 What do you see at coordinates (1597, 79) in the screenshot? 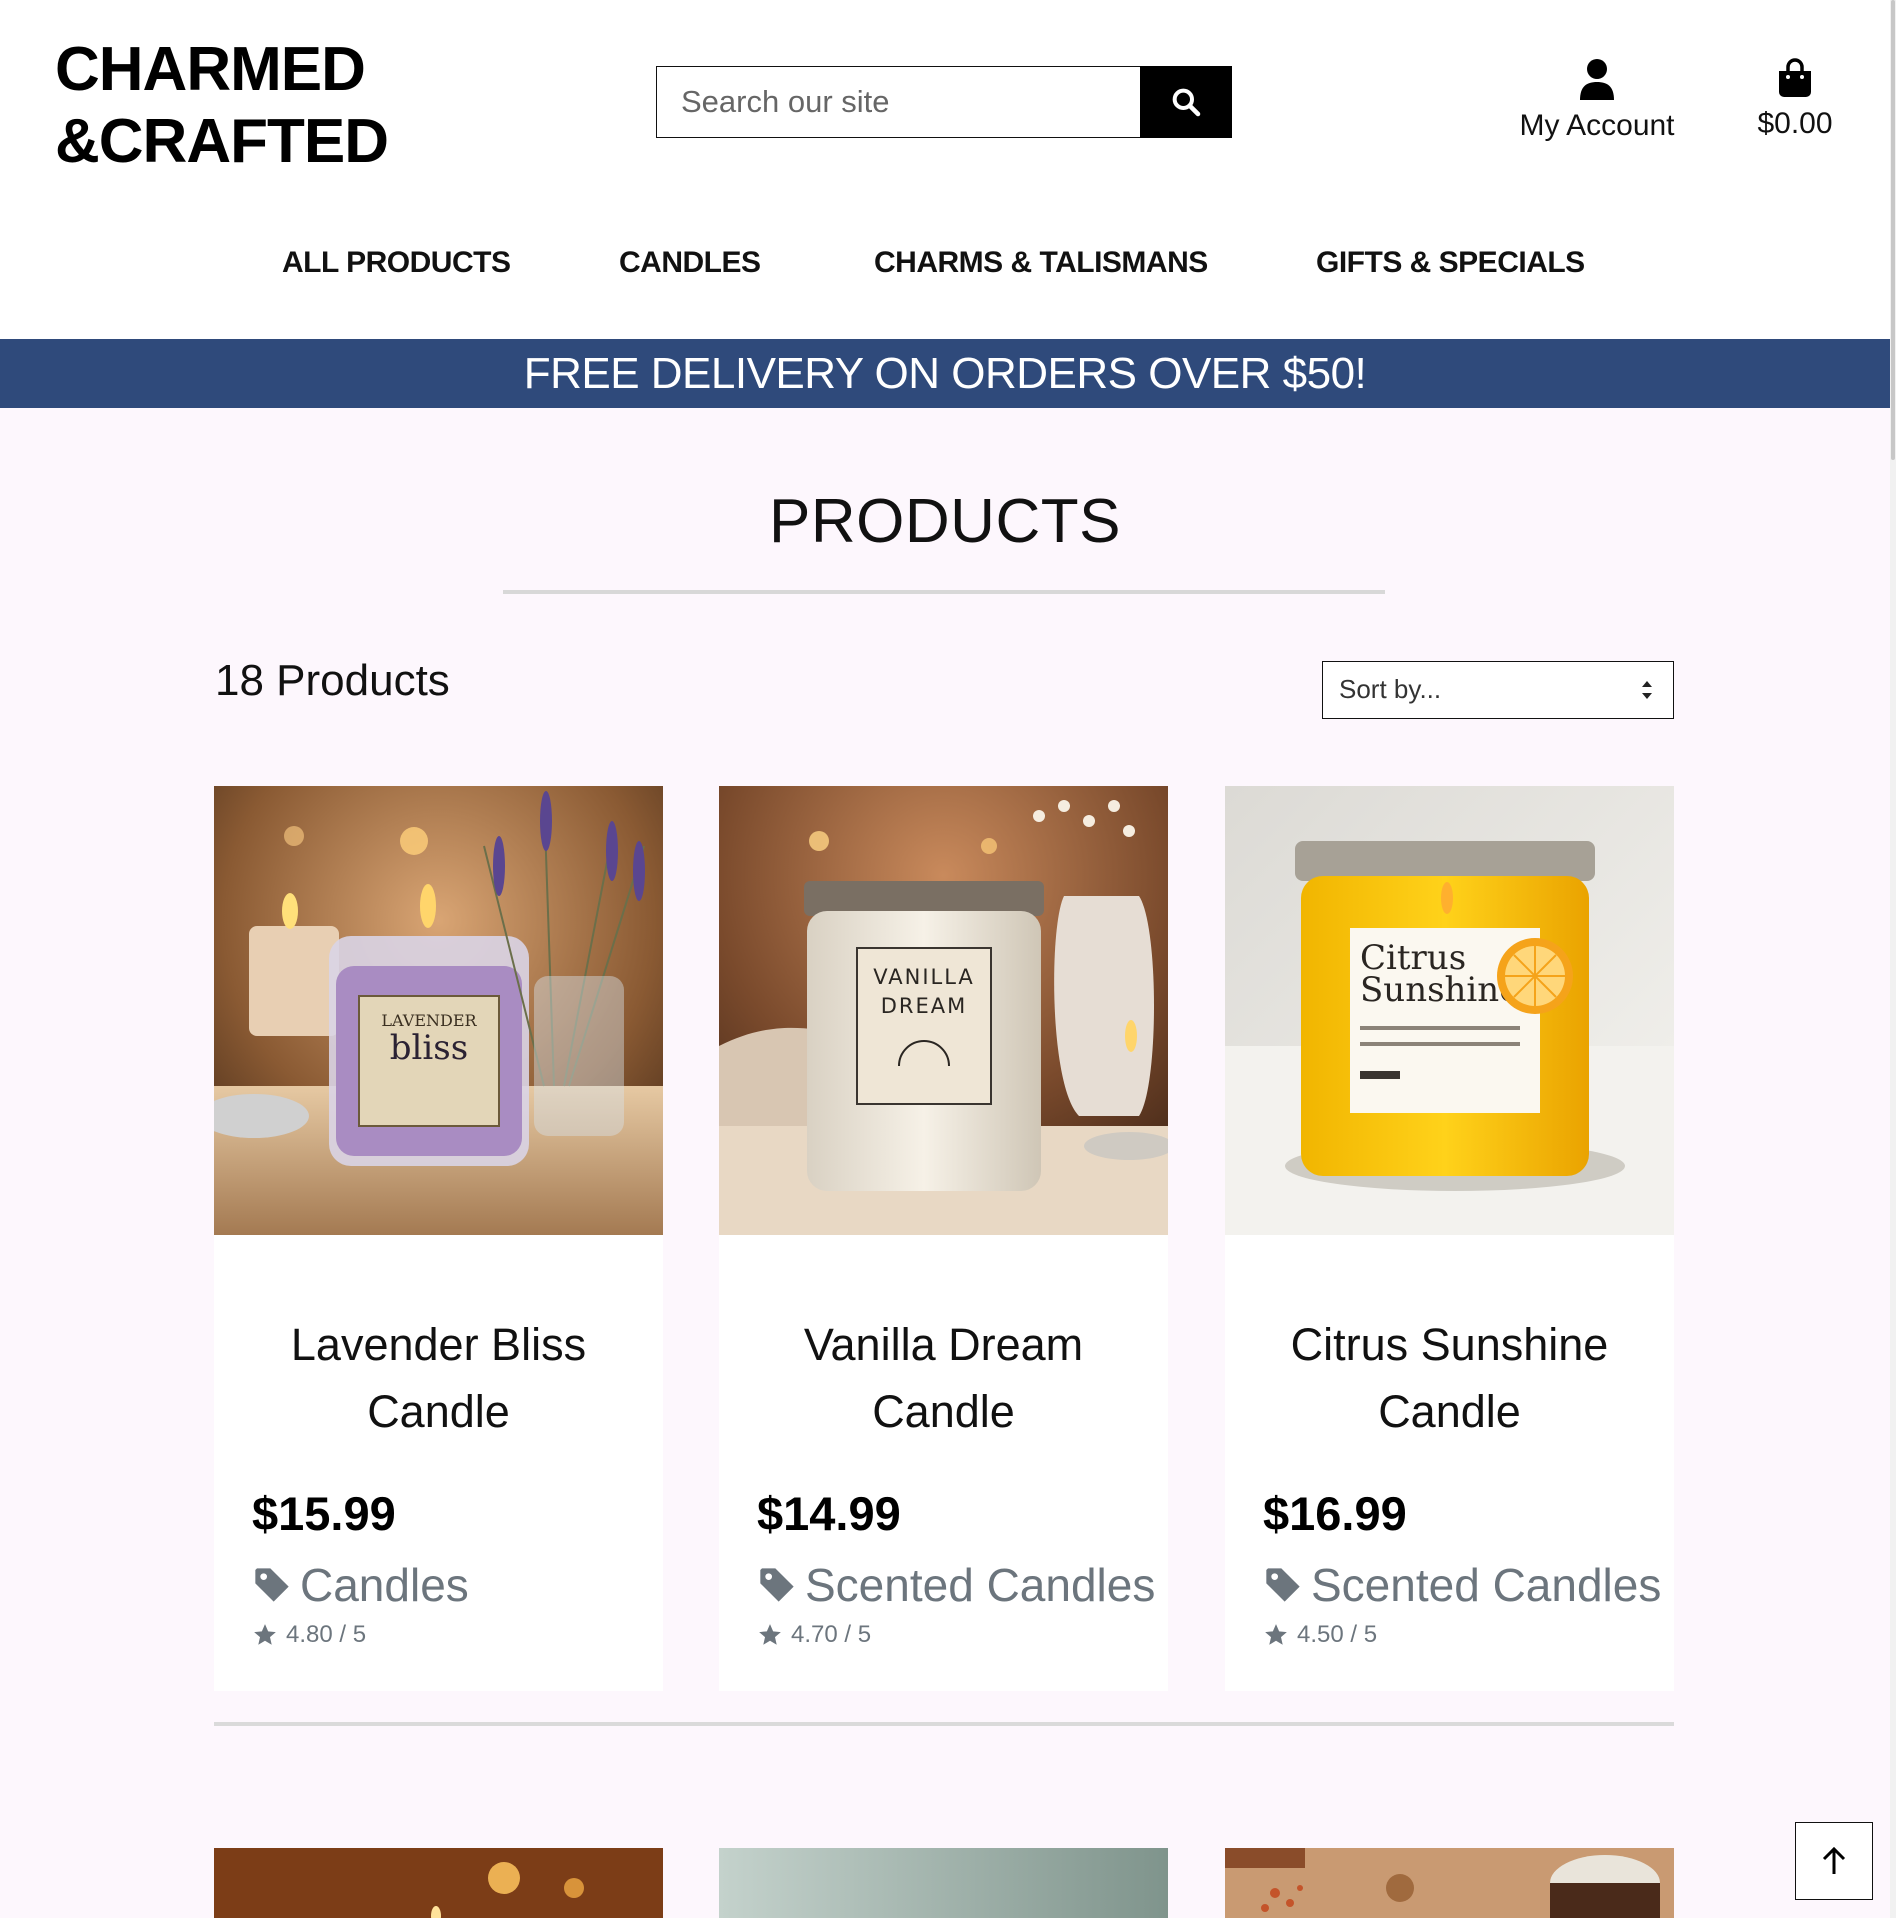
I see `user-icon` at bounding box center [1597, 79].